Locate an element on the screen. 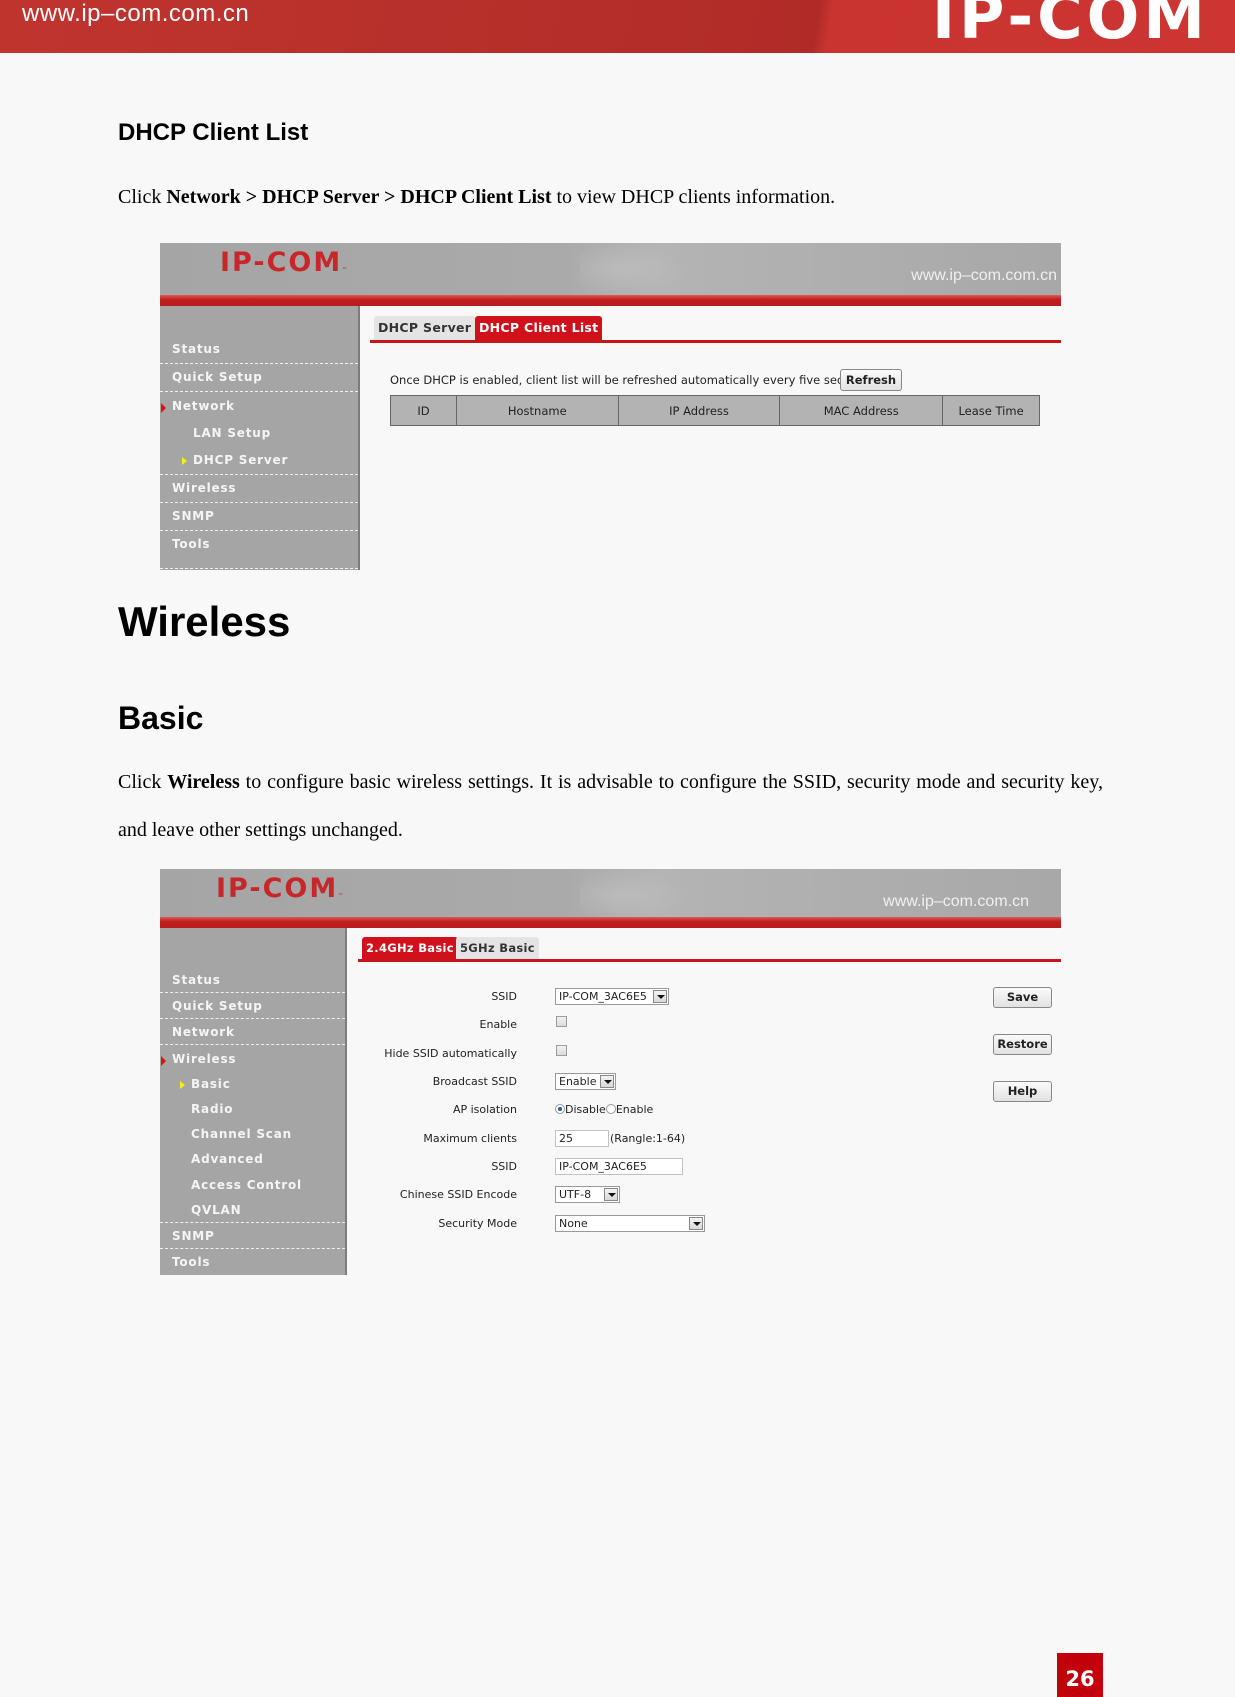  ssid-select-label: SSID is located at coordinates (504, 996).